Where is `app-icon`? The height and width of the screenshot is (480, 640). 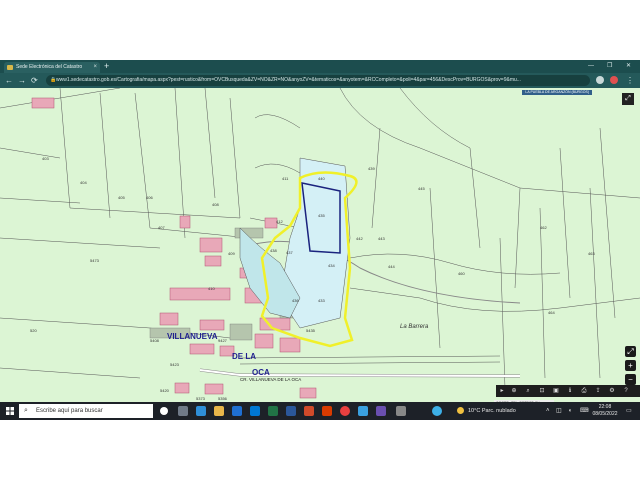
app-icon is located at coordinates (381, 411).